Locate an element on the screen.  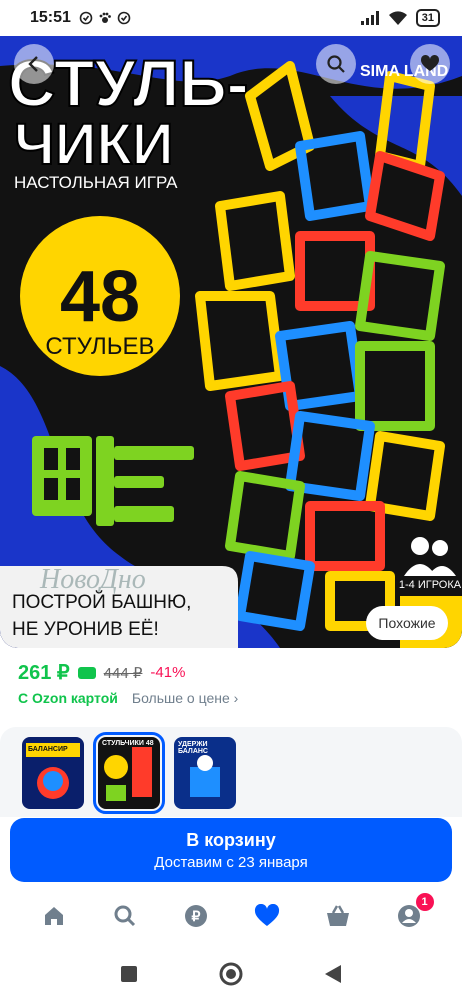
ozon-card-row: С Ozon картой Больше о цене › is located at coordinates (128, 698).